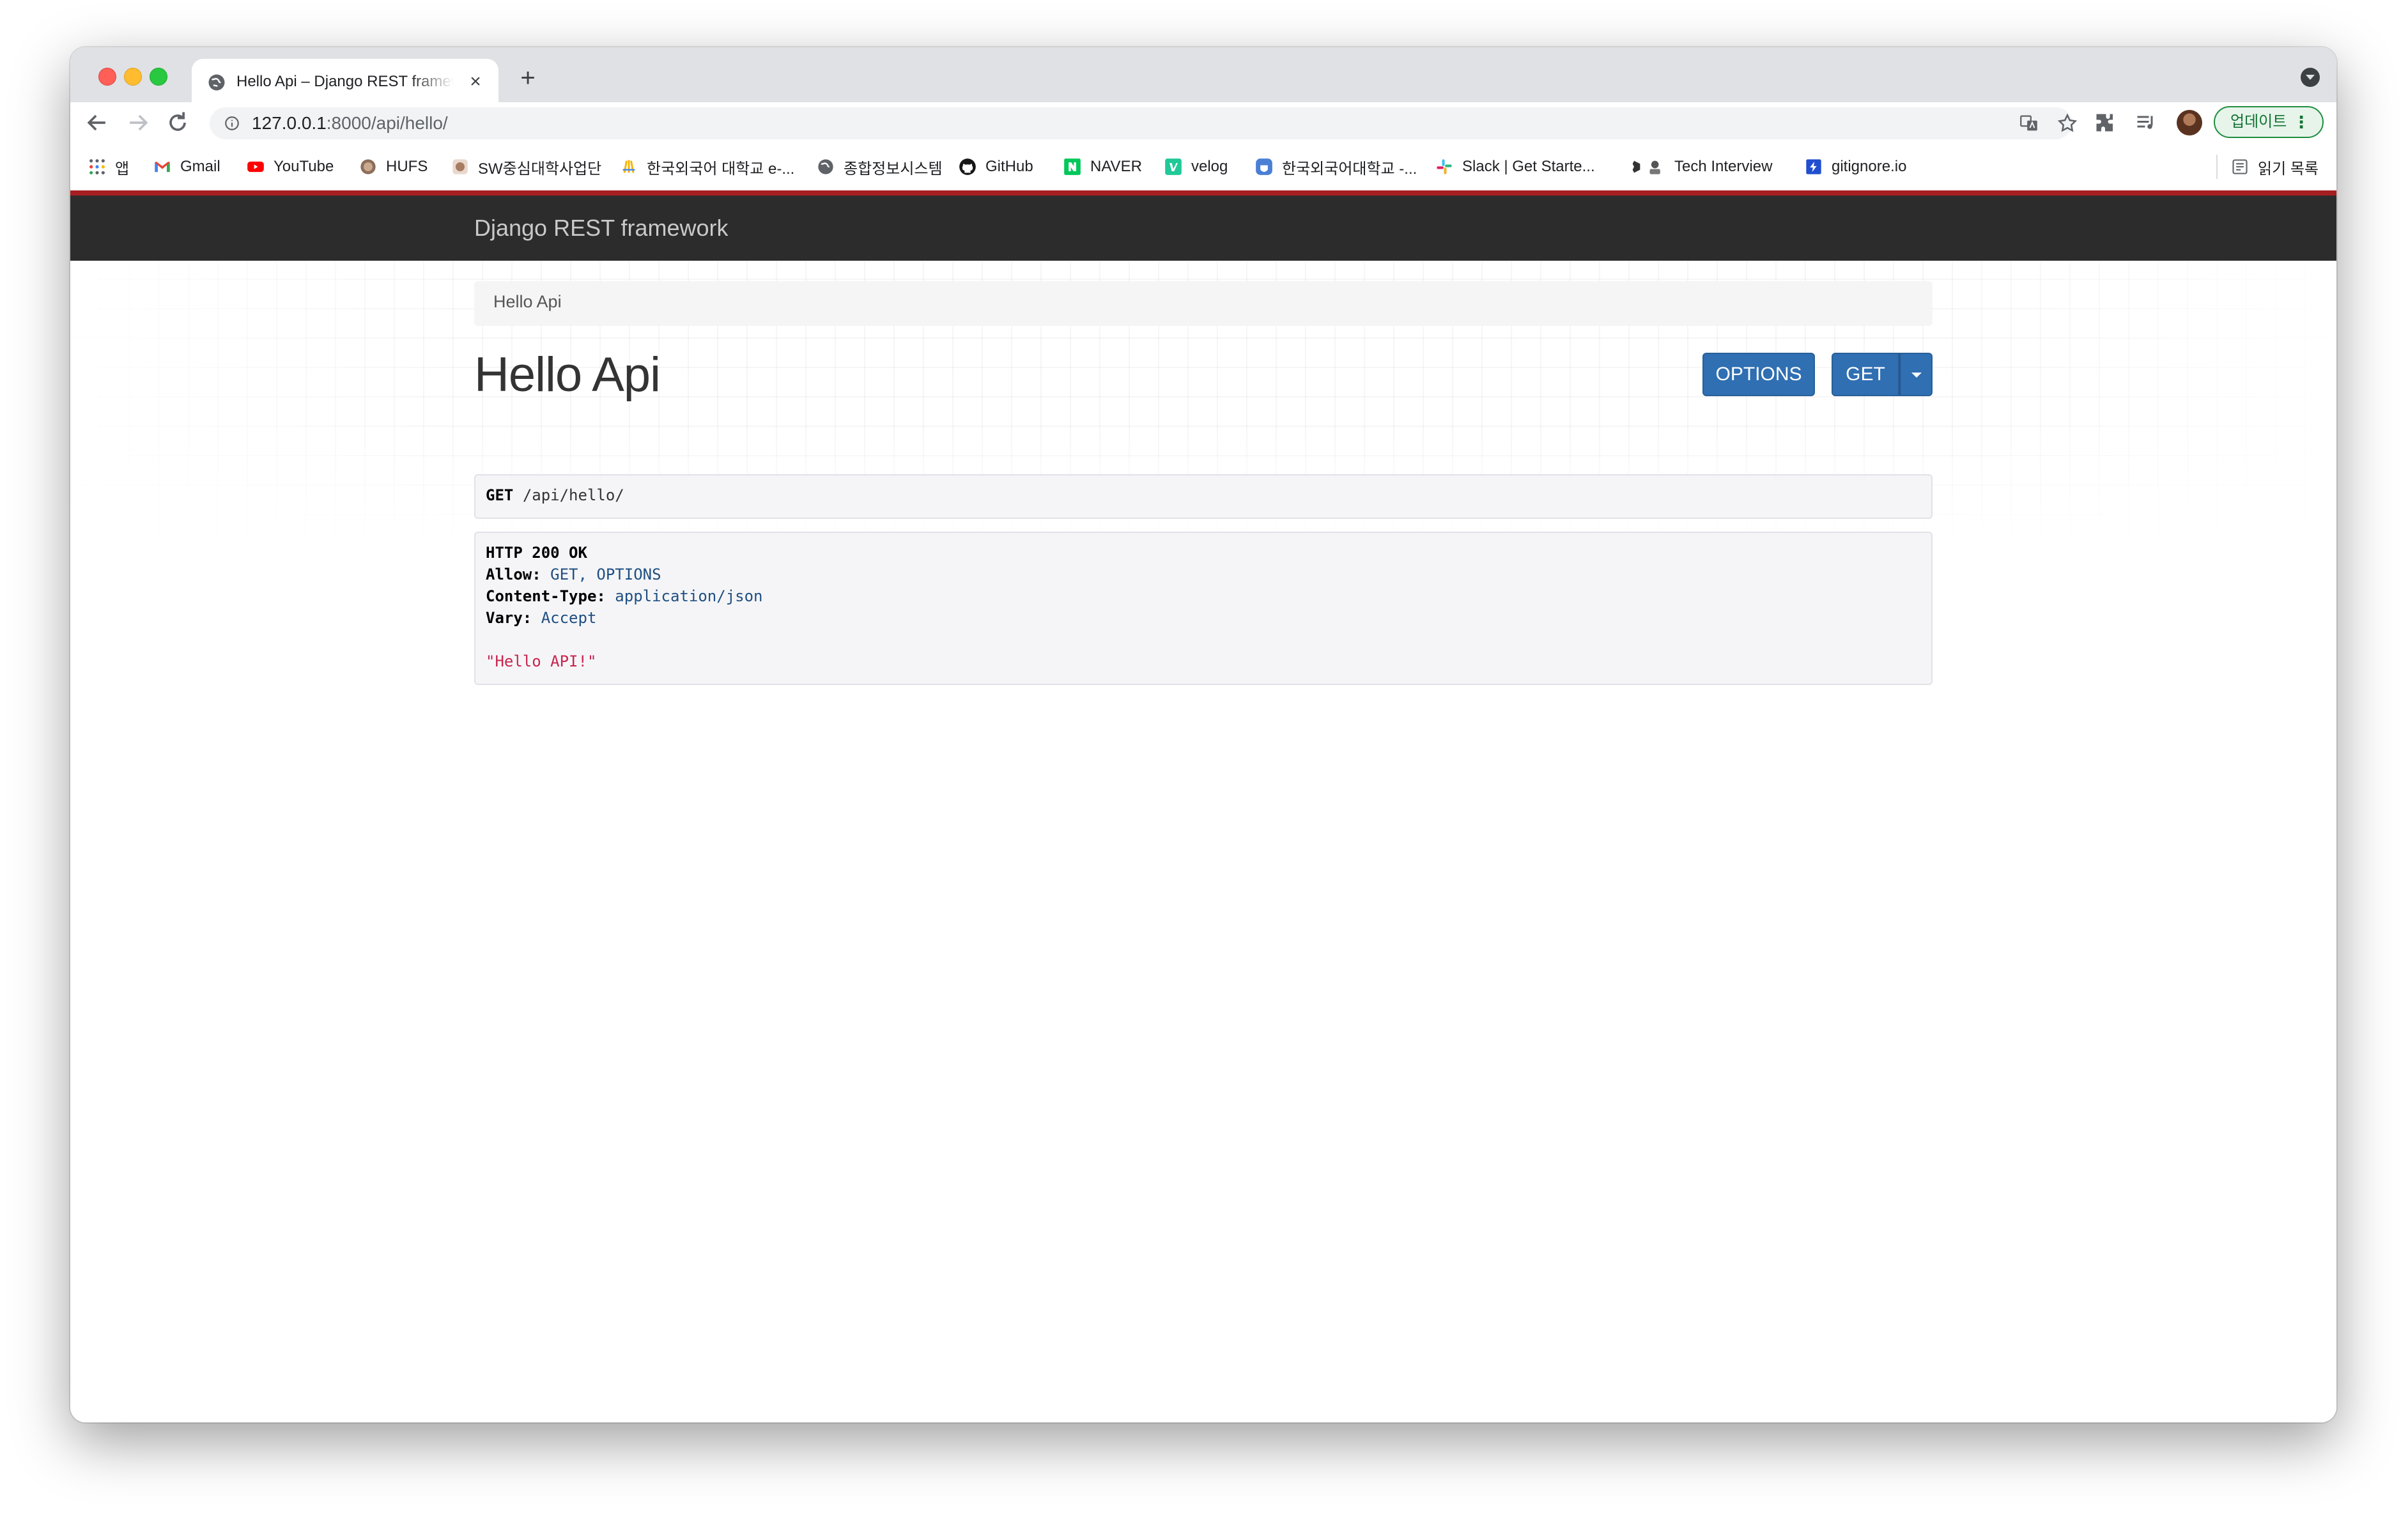 This screenshot has height=1517, width=2408. What do you see at coordinates (1203, 497) in the screenshot?
I see `request-info: GET /api/hello/` at bounding box center [1203, 497].